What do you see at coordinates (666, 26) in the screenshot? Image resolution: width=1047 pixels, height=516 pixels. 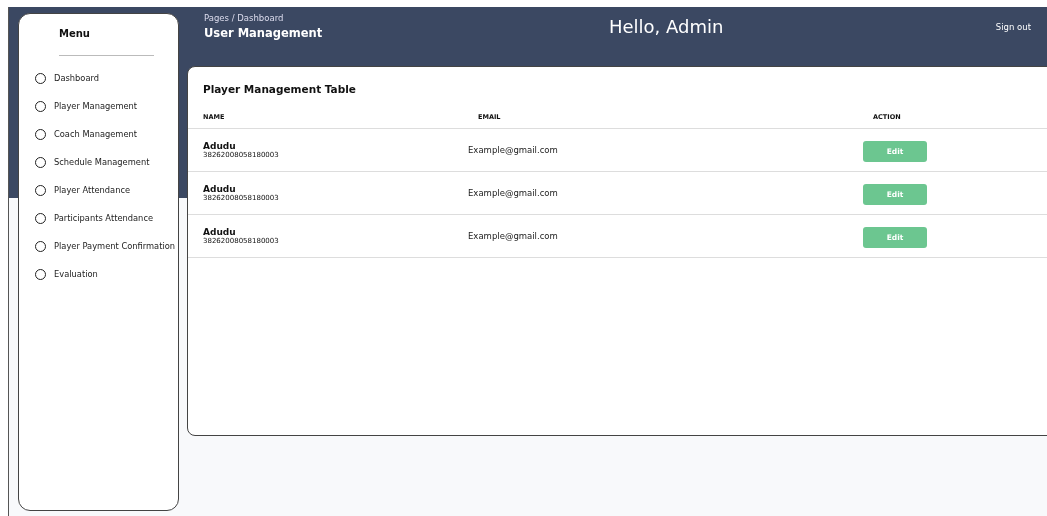 I see `greeting: Hello, Admin` at bounding box center [666, 26].